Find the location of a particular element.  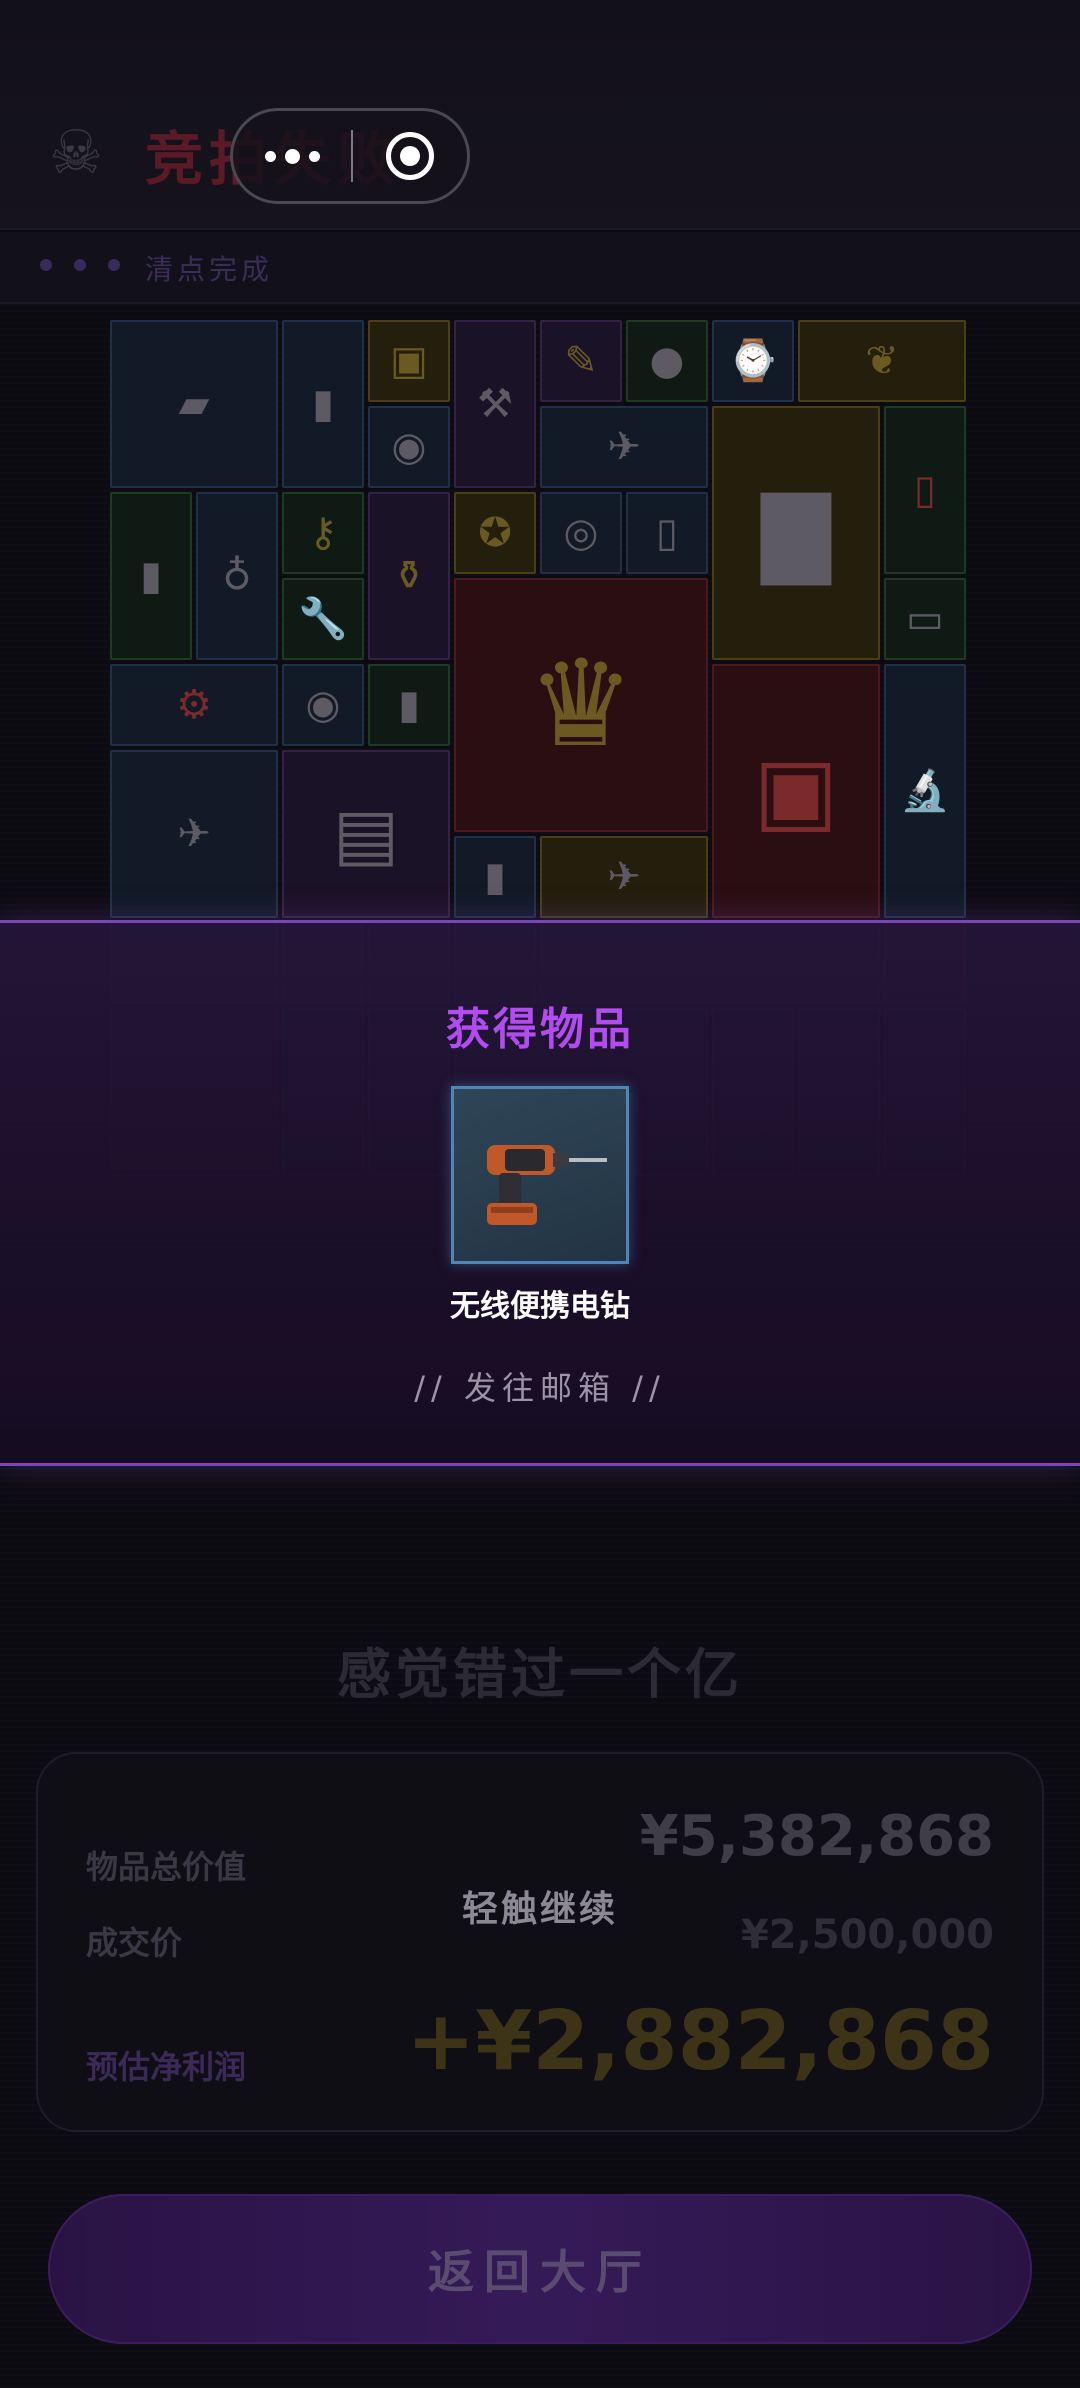

item-cell: ✪ is located at coordinates (495, 533).